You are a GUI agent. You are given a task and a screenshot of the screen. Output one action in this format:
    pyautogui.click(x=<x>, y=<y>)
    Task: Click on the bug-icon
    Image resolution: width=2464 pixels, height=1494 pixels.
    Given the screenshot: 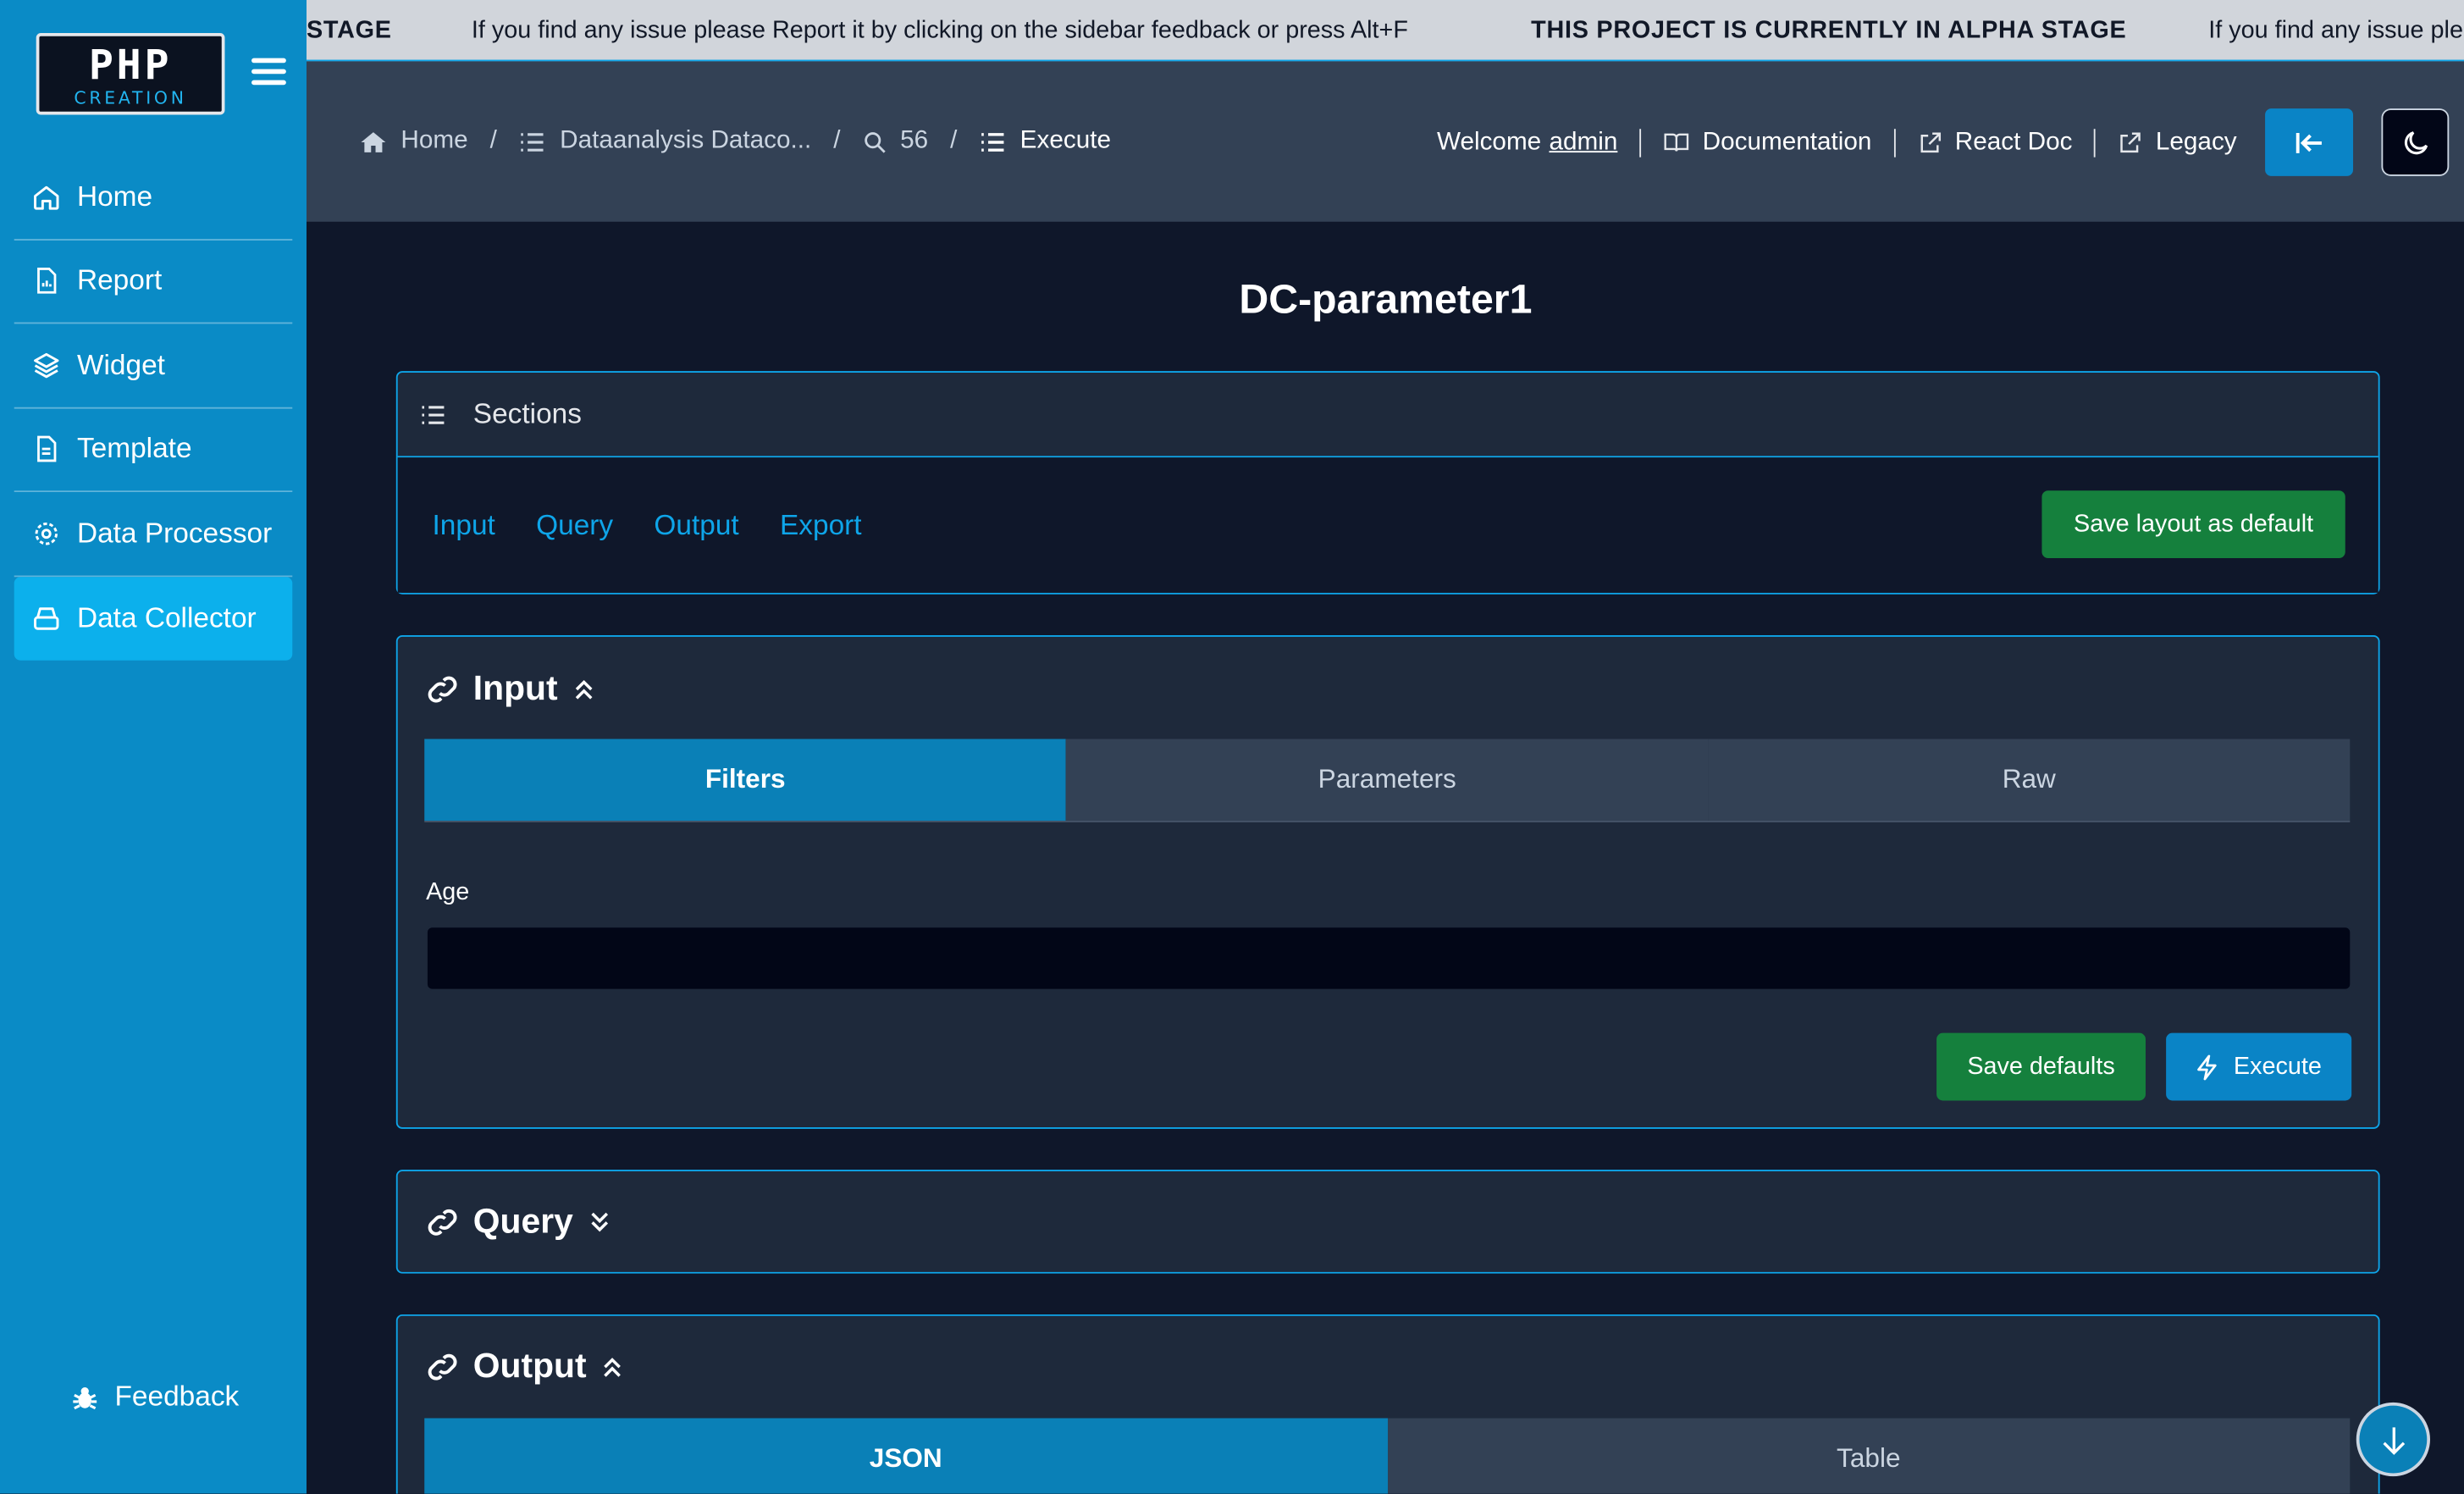 What is the action you would take?
    pyautogui.click(x=85, y=1397)
    